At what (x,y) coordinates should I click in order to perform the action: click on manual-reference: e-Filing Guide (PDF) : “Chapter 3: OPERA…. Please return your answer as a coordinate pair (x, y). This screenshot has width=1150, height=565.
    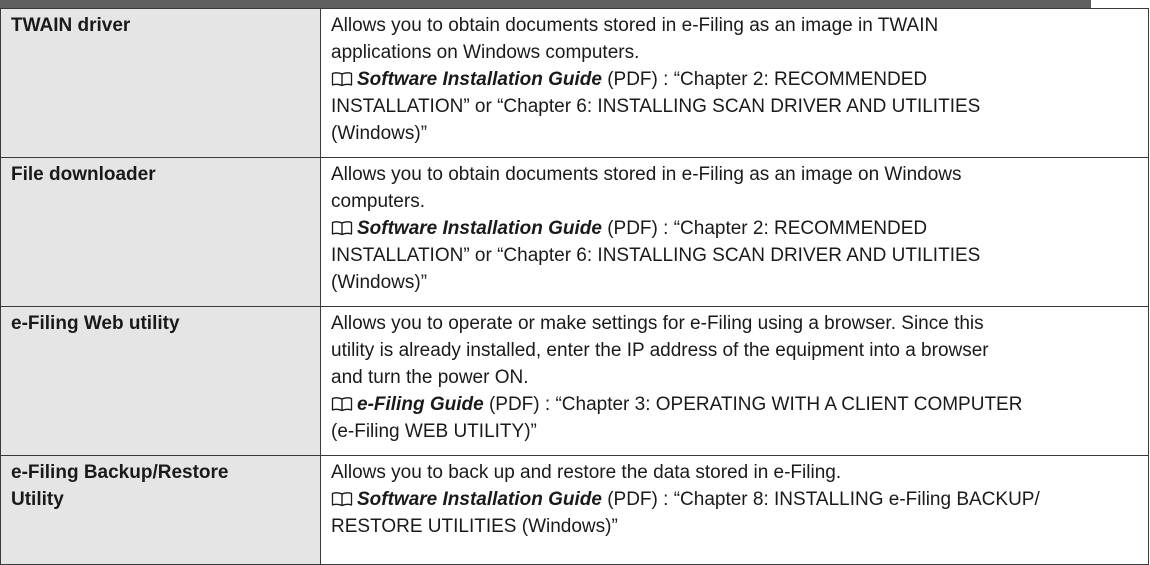
    Looking at the image, I should click on (677, 418).